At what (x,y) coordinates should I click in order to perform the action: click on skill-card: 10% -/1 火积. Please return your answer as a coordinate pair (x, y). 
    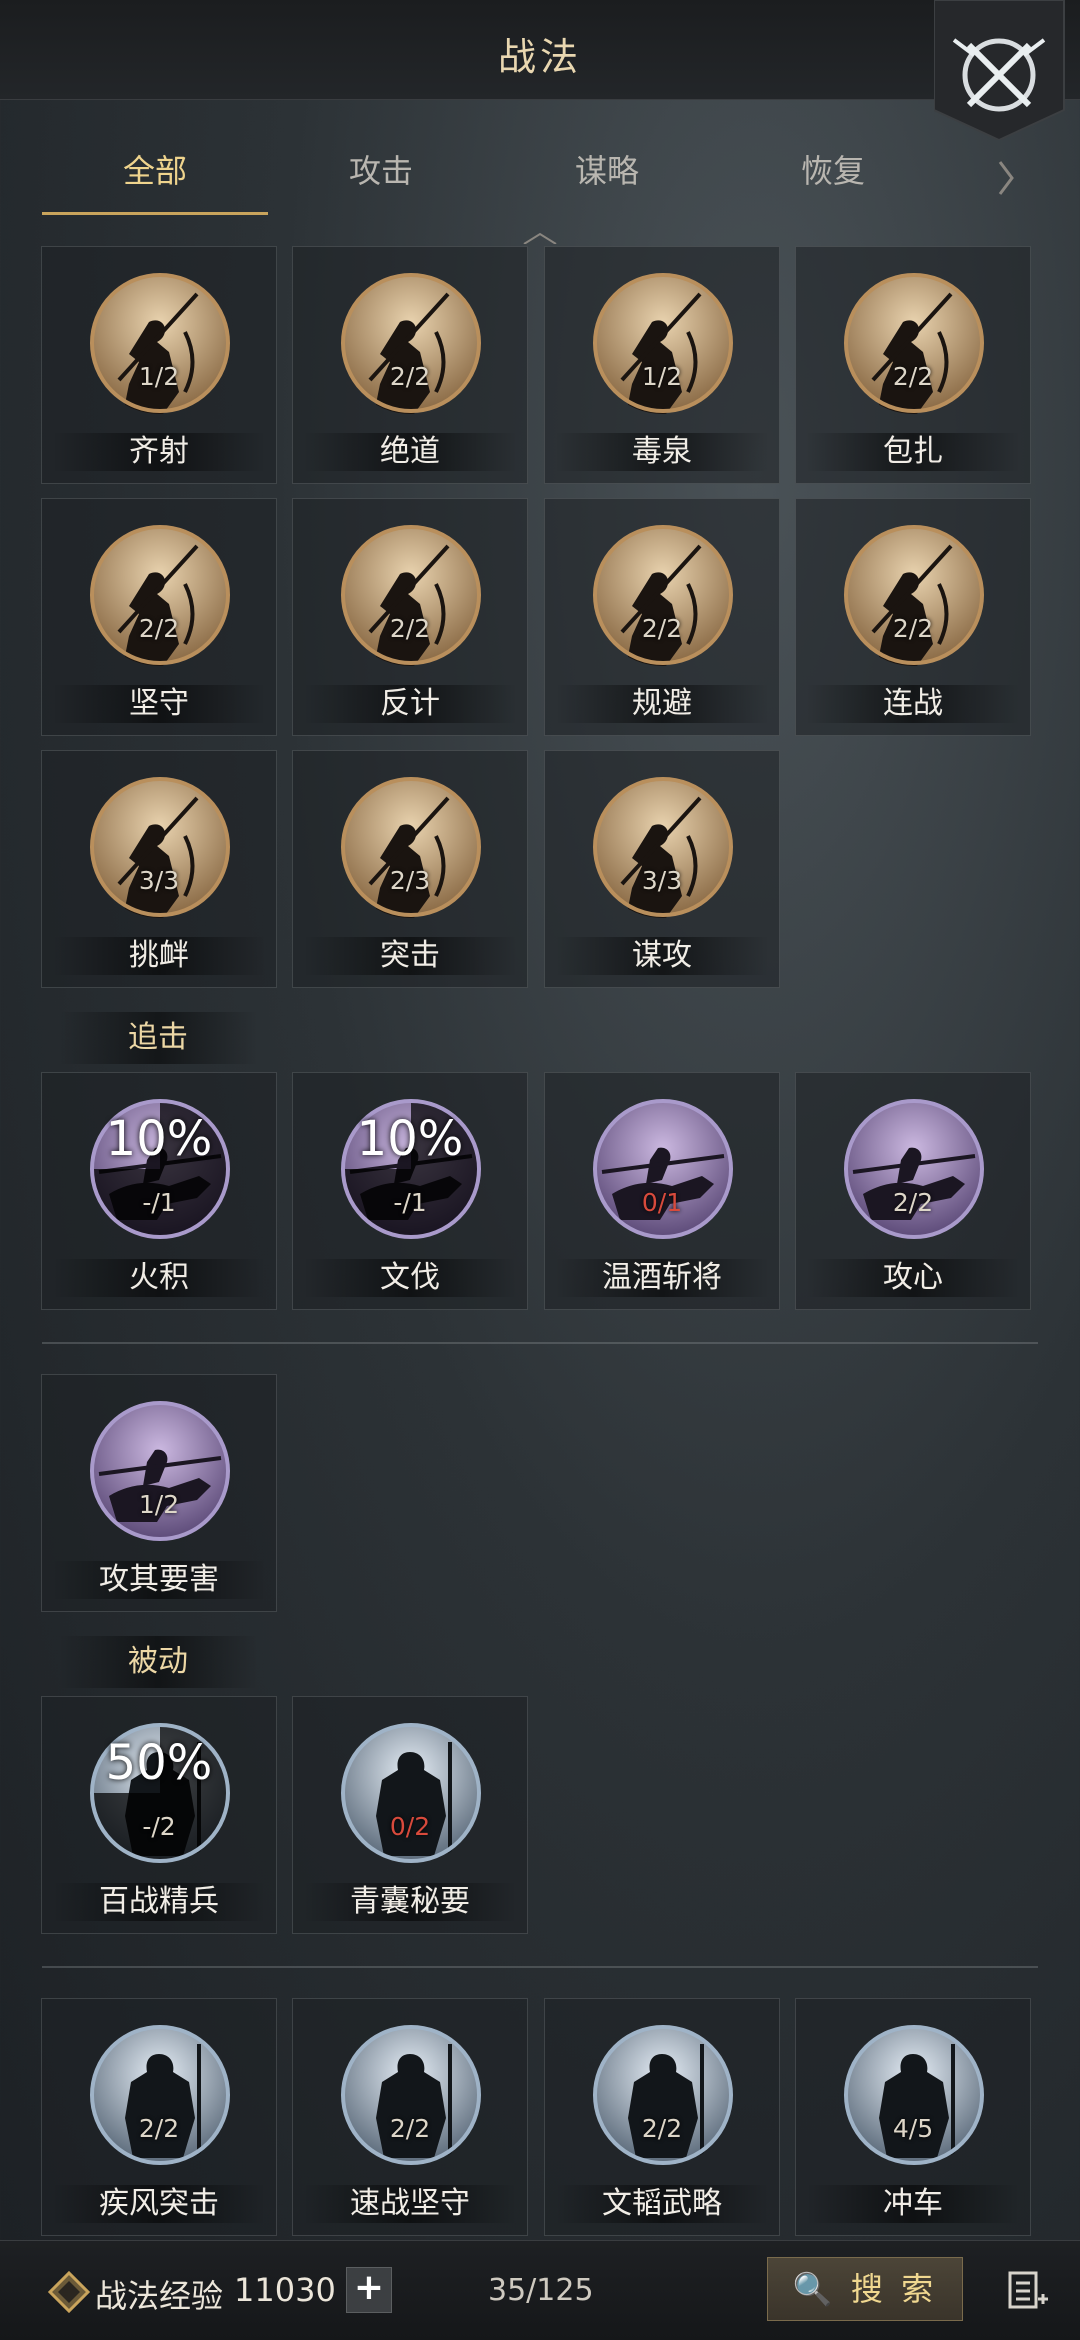
    Looking at the image, I should click on (159, 1191).